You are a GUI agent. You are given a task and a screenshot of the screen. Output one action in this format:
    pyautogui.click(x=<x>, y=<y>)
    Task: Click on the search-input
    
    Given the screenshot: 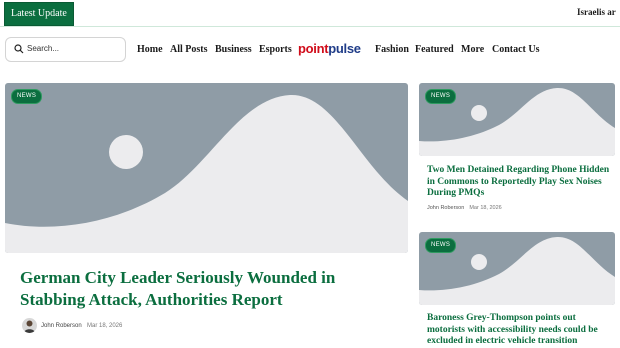 What is the action you would take?
    pyautogui.click(x=73, y=48)
    